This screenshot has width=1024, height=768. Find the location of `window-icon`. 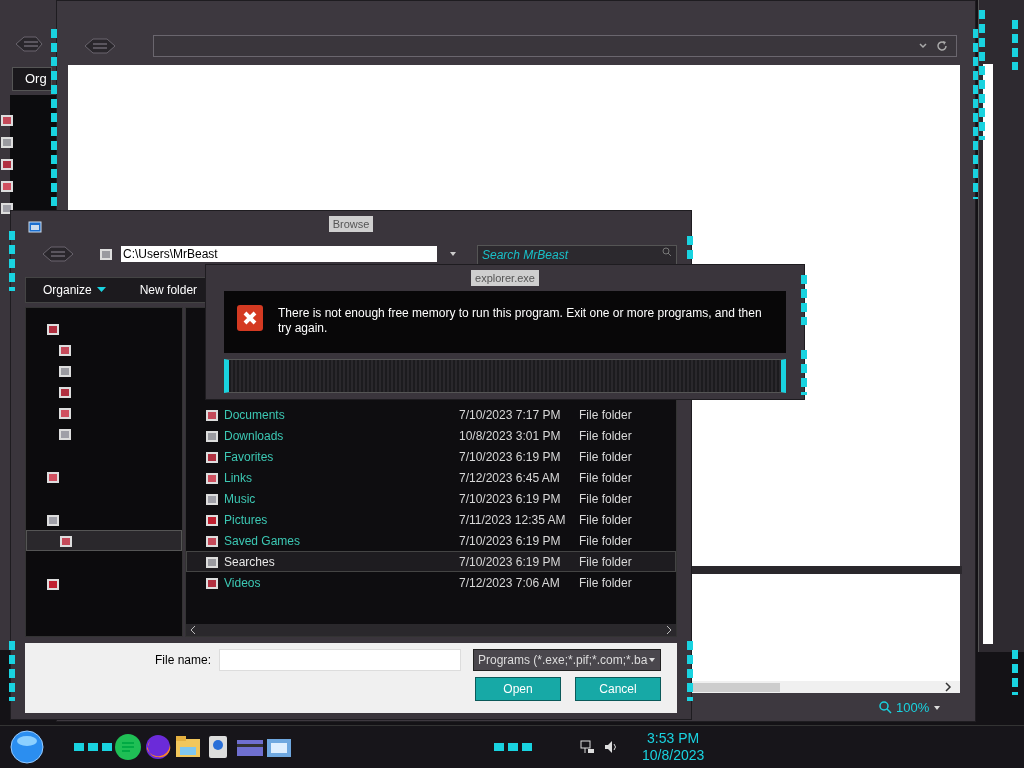

window-icon is located at coordinates (35, 227).